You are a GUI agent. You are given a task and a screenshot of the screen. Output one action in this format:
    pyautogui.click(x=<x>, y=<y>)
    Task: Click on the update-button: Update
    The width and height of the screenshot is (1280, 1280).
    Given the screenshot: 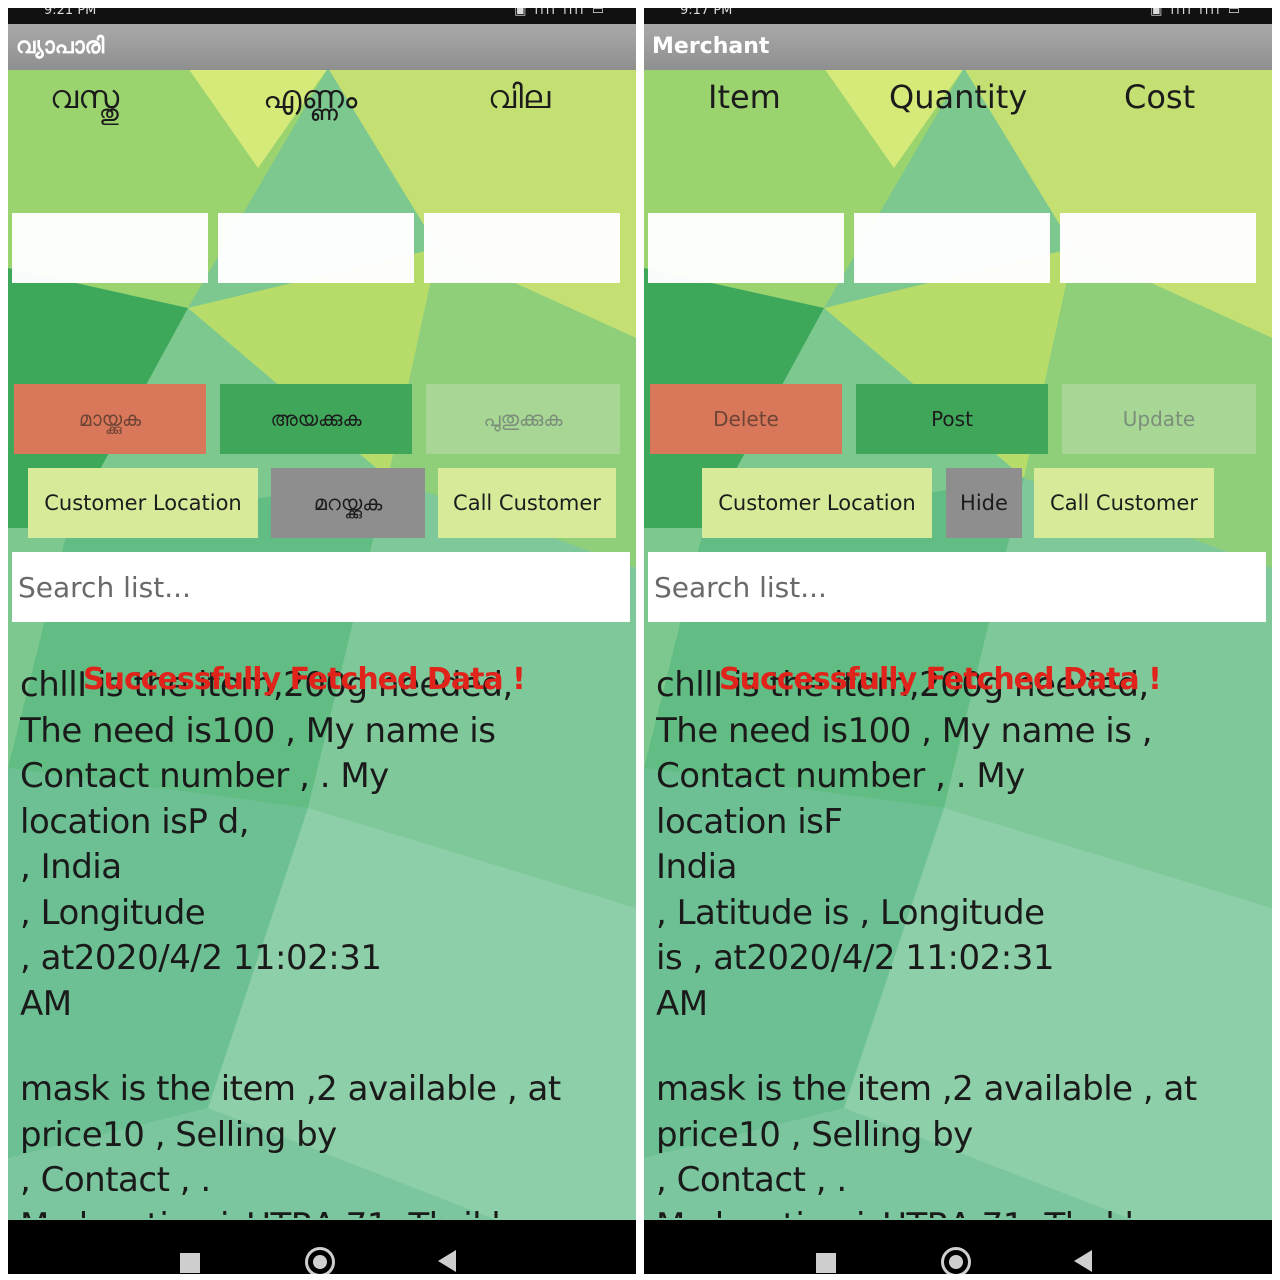 What is the action you would take?
    pyautogui.click(x=1159, y=419)
    